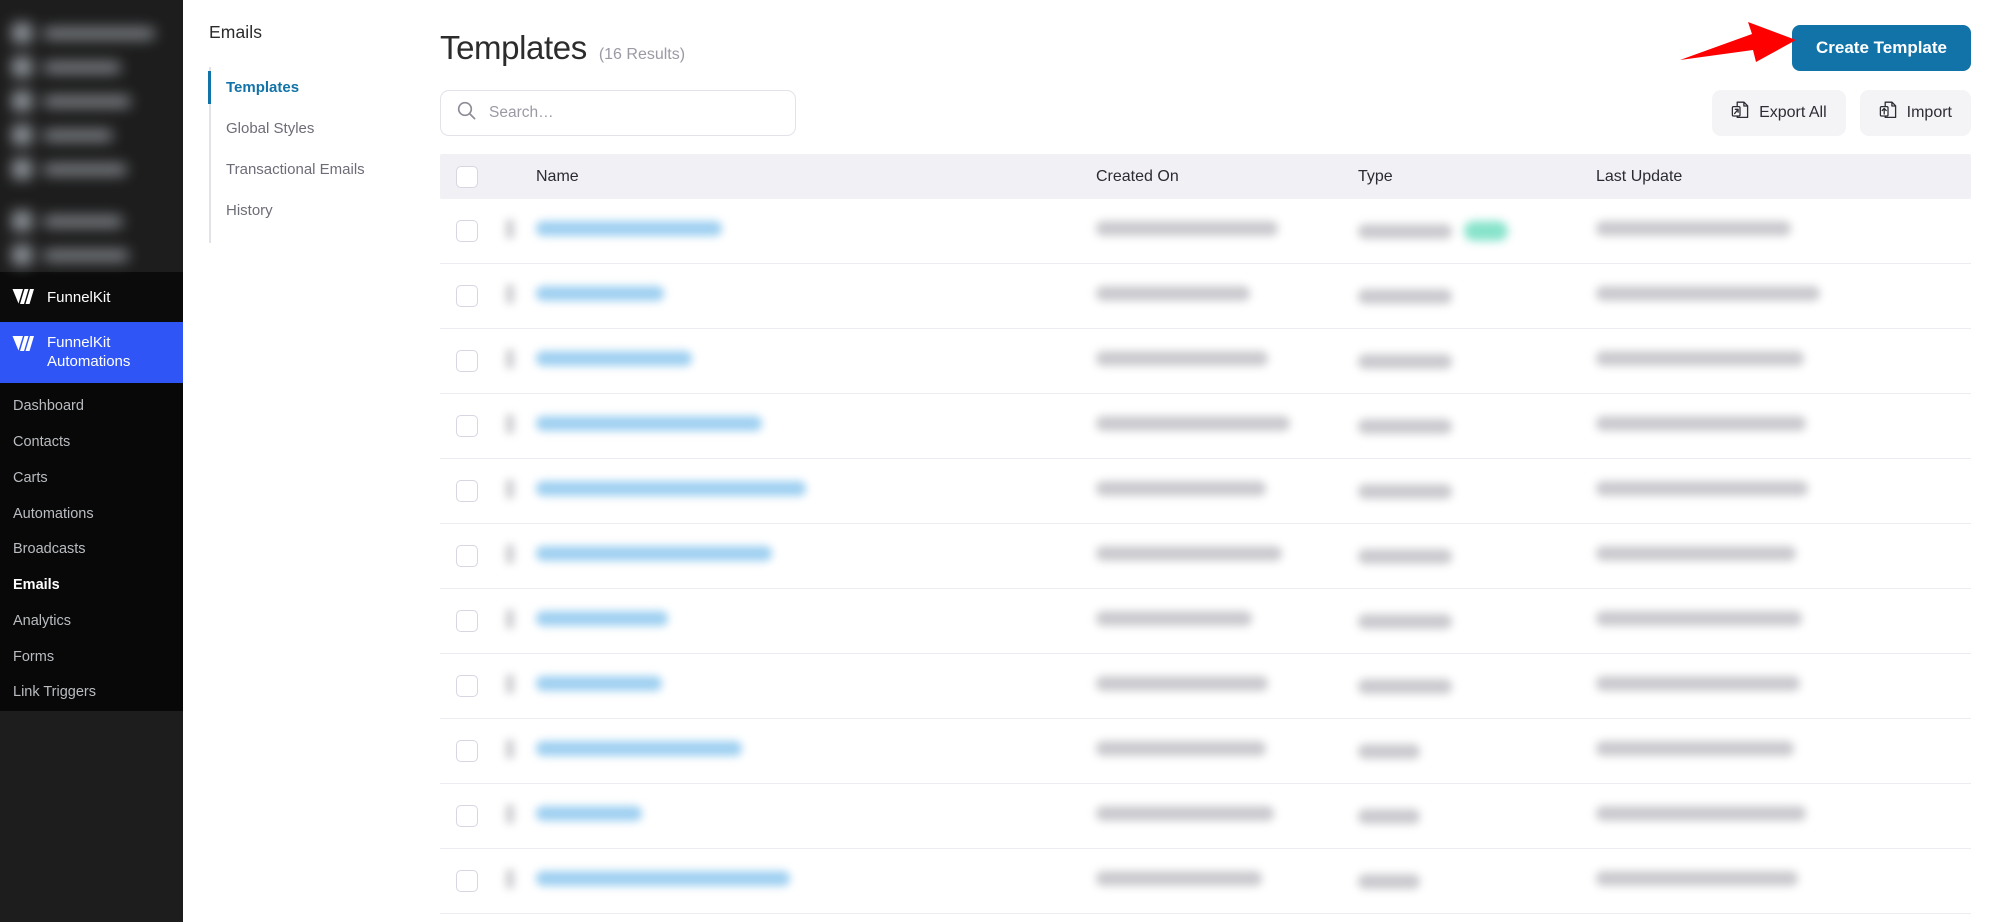  I want to click on sidebar-item-automations: Automations, so click(91, 515).